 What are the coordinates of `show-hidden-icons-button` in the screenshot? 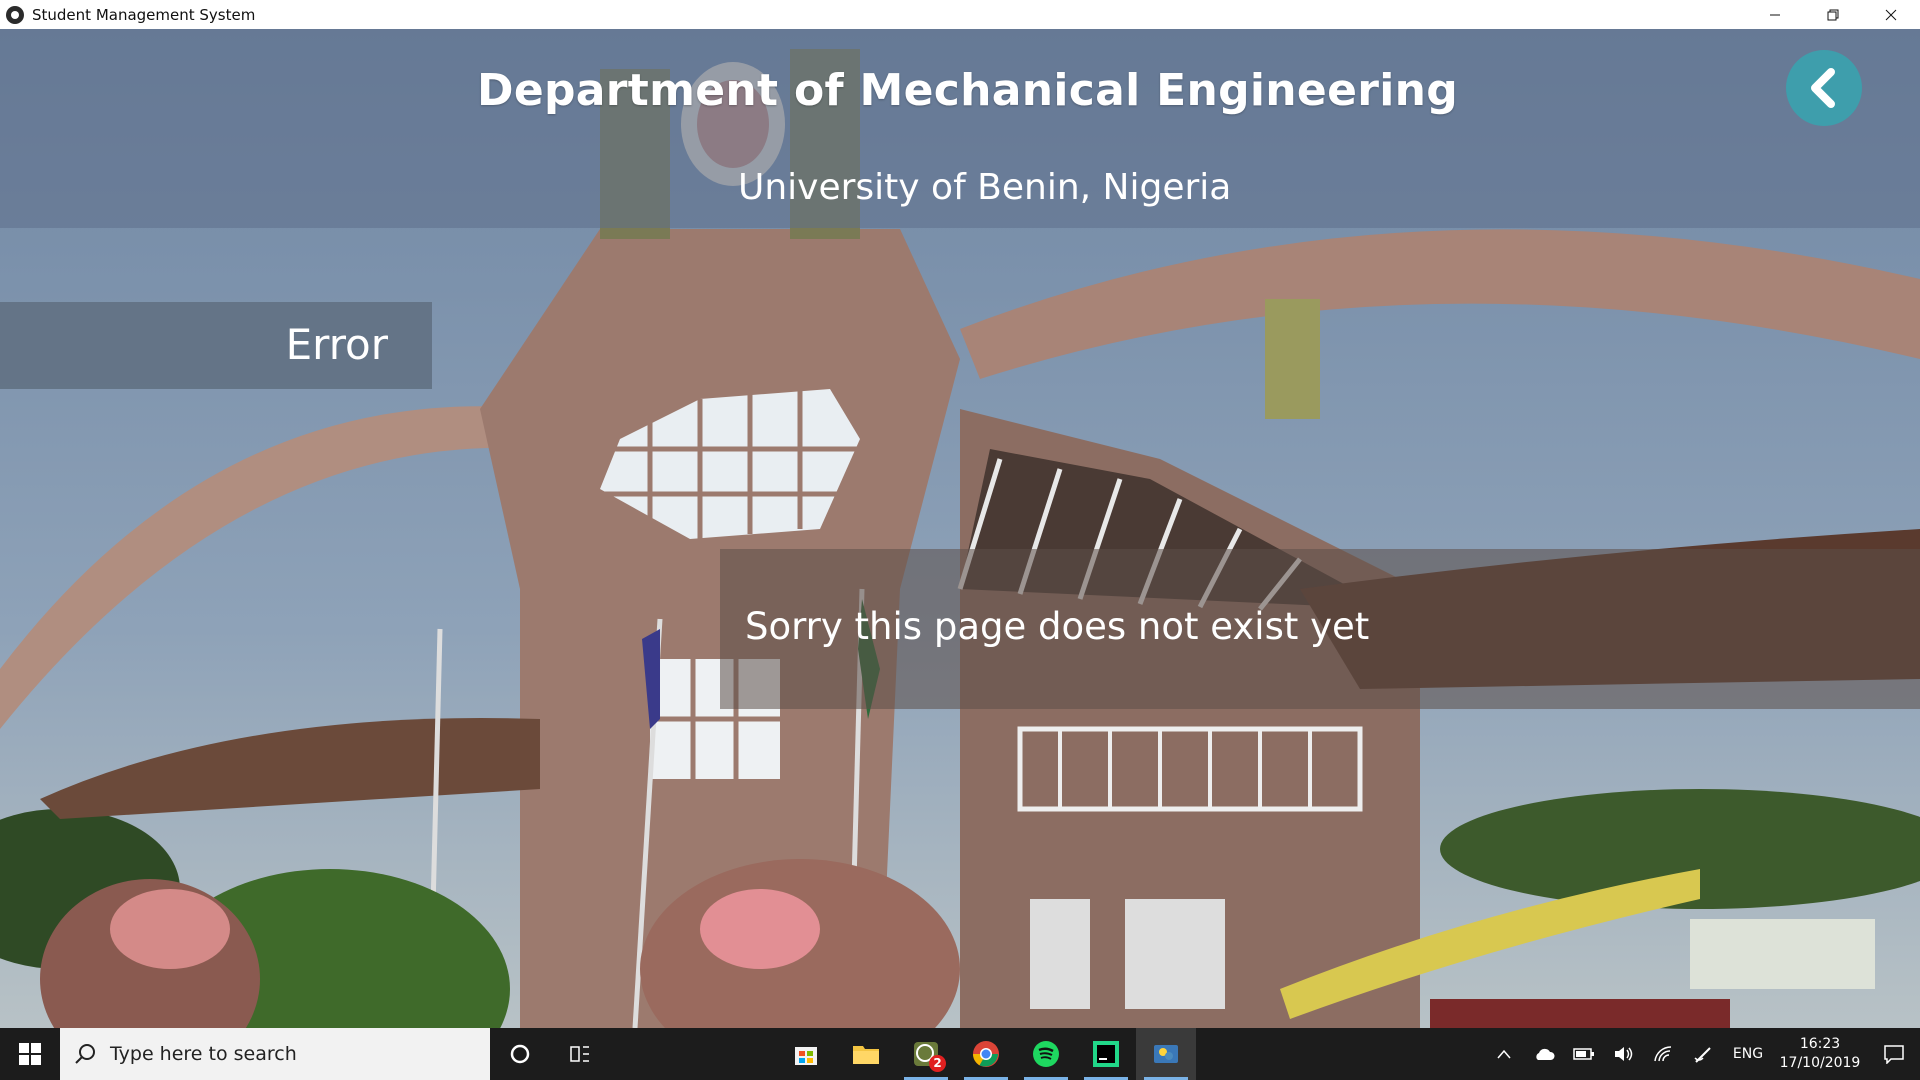 It's located at (1504, 1054).